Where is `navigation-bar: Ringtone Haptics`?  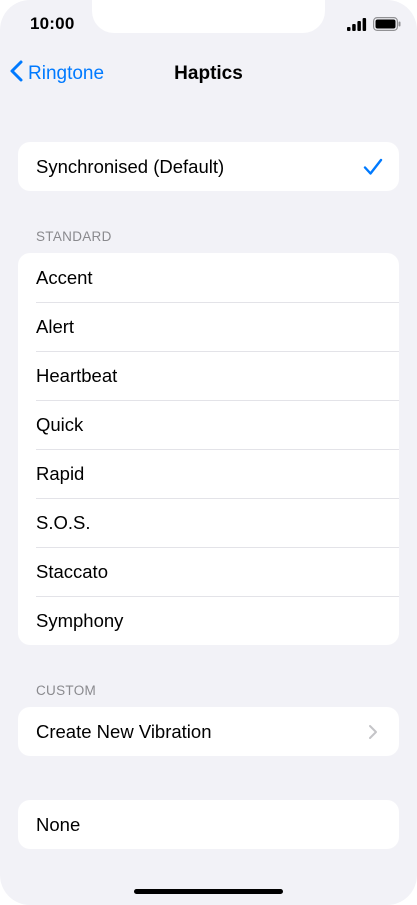
navigation-bar: Ringtone Haptics is located at coordinates (208, 74).